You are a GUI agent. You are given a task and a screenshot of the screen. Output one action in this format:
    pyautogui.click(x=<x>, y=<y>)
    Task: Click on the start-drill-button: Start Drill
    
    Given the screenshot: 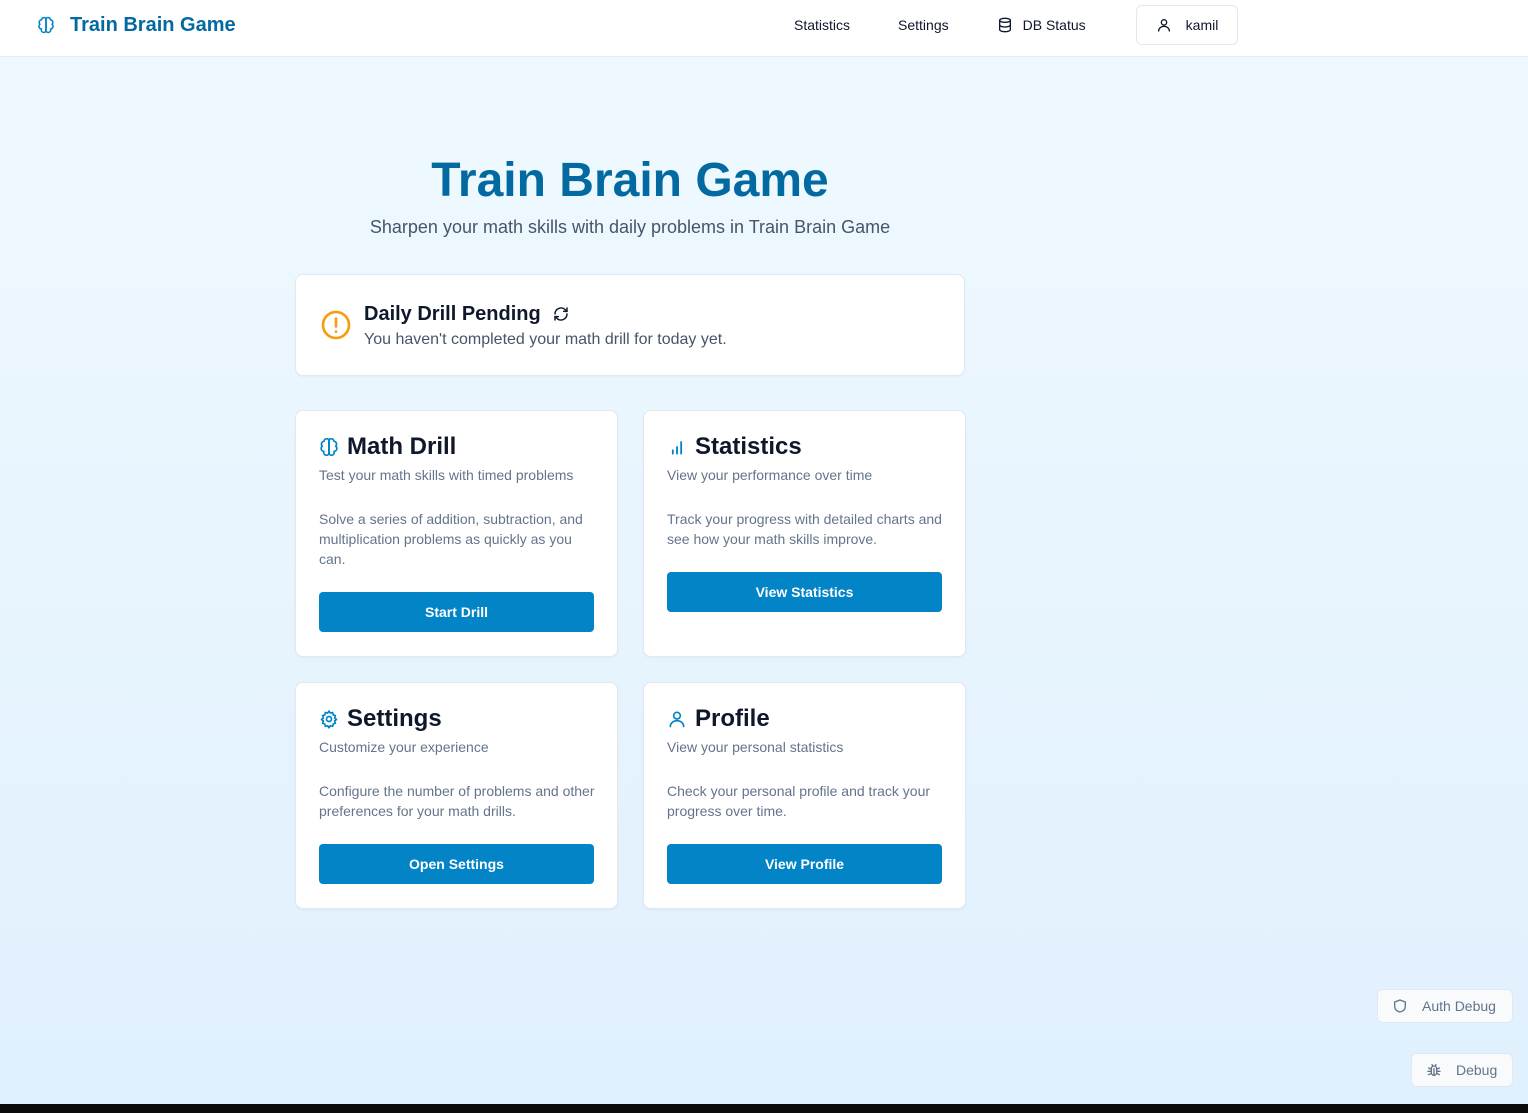 What is the action you would take?
    pyautogui.click(x=456, y=612)
    